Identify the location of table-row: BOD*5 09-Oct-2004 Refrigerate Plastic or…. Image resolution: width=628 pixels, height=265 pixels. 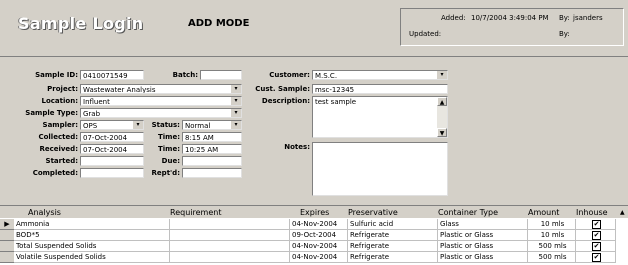
(314, 235).